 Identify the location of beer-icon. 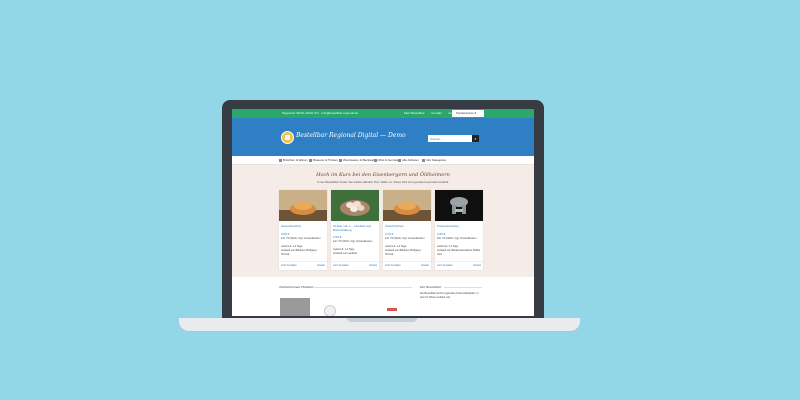
(310, 160).